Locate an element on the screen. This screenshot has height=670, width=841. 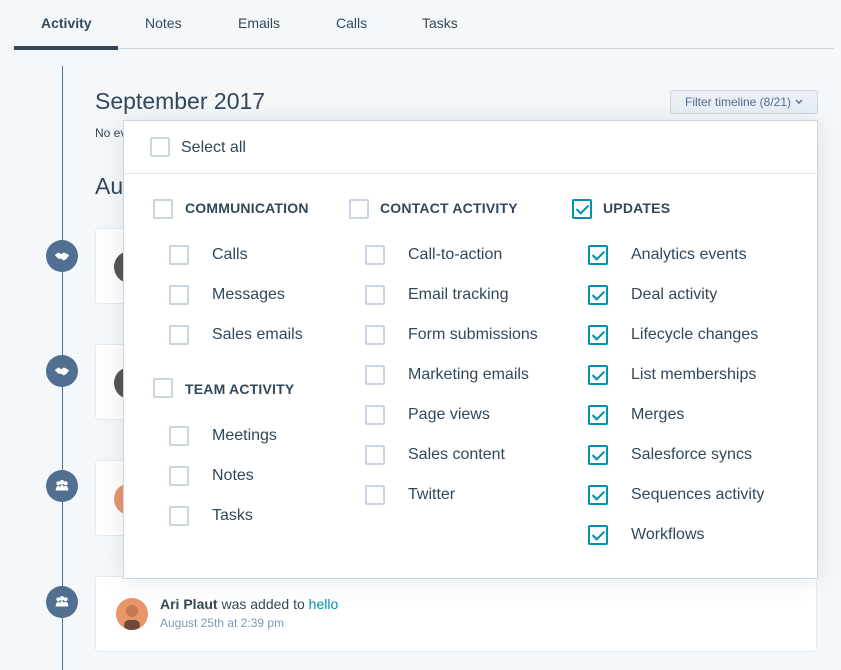
label-sequences-activity: Sequences activity is located at coordinates (697, 495).